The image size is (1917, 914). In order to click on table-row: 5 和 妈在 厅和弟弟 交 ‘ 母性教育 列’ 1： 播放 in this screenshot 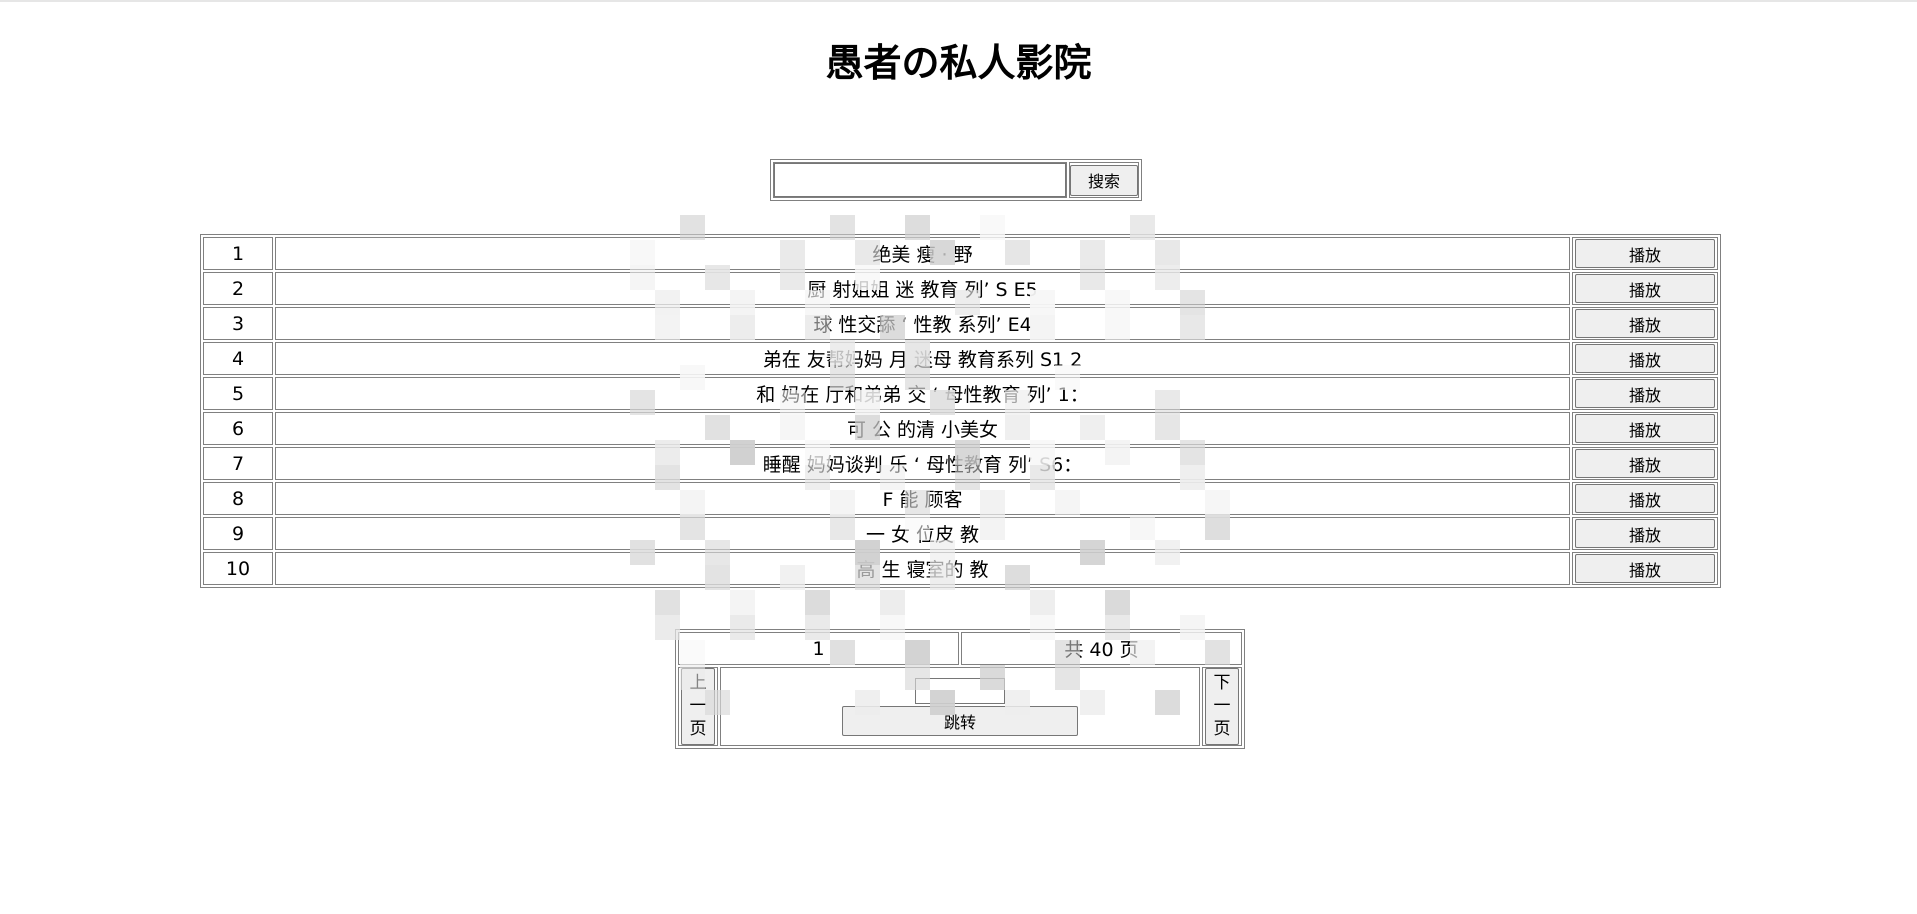, I will do `click(960, 393)`.